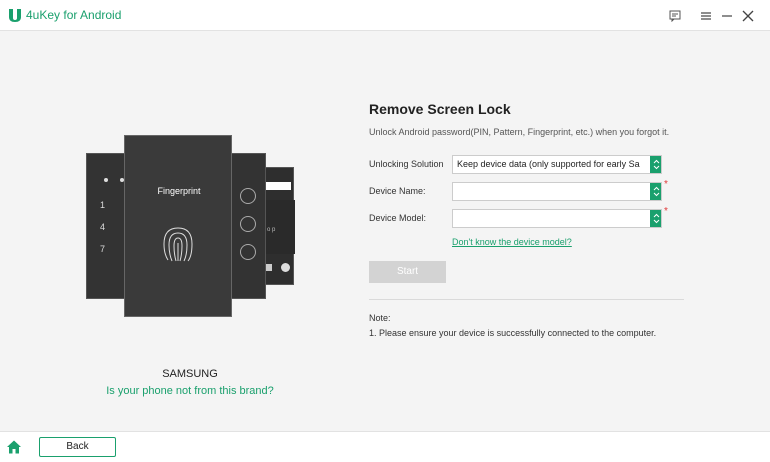 This screenshot has width=770, height=462. Describe the element at coordinates (178, 226) in the screenshot. I see `fingerprint-phone: Fingerprint` at that location.